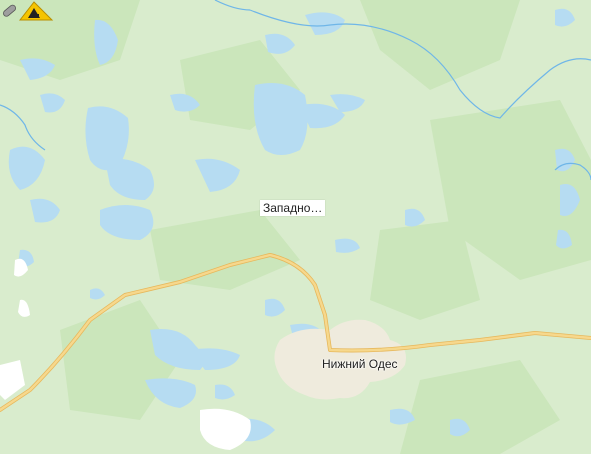  Describe the element at coordinates (360, 364) in the screenshot. I see `settlement-label: Нижний Одес` at that location.